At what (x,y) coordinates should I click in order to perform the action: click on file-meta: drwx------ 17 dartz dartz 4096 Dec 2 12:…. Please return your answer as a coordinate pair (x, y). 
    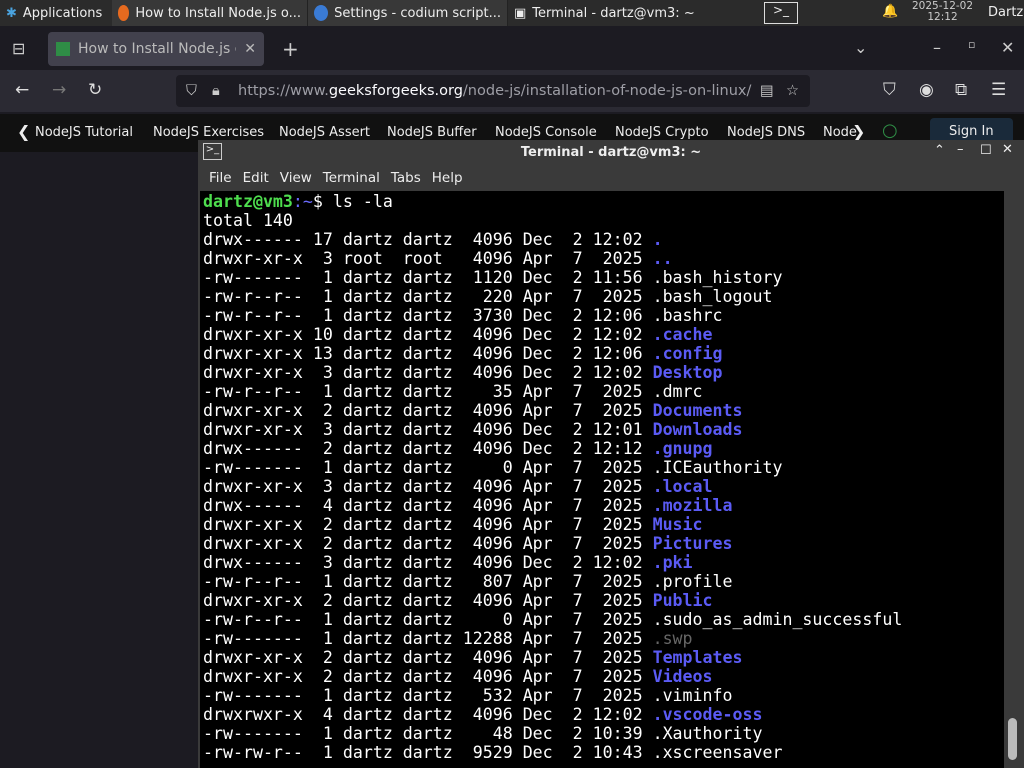
    Looking at the image, I should click on (428, 239).